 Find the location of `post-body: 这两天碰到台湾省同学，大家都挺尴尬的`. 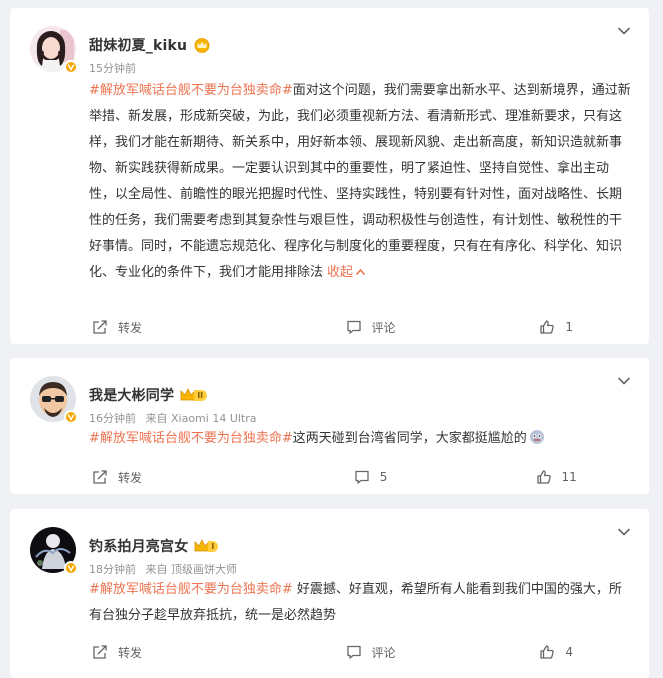

post-body: 这两天碰到台湾省同学，大家都挺尴尬的 is located at coordinates (409, 438).